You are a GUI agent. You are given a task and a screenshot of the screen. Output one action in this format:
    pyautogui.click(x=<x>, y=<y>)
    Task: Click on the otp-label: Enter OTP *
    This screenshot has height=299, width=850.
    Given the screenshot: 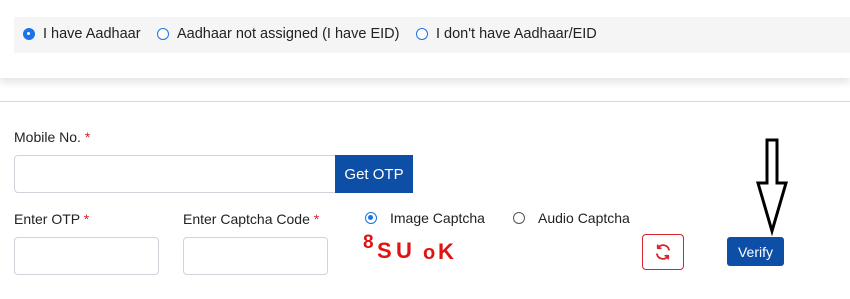 What is the action you would take?
    pyautogui.click(x=51, y=219)
    